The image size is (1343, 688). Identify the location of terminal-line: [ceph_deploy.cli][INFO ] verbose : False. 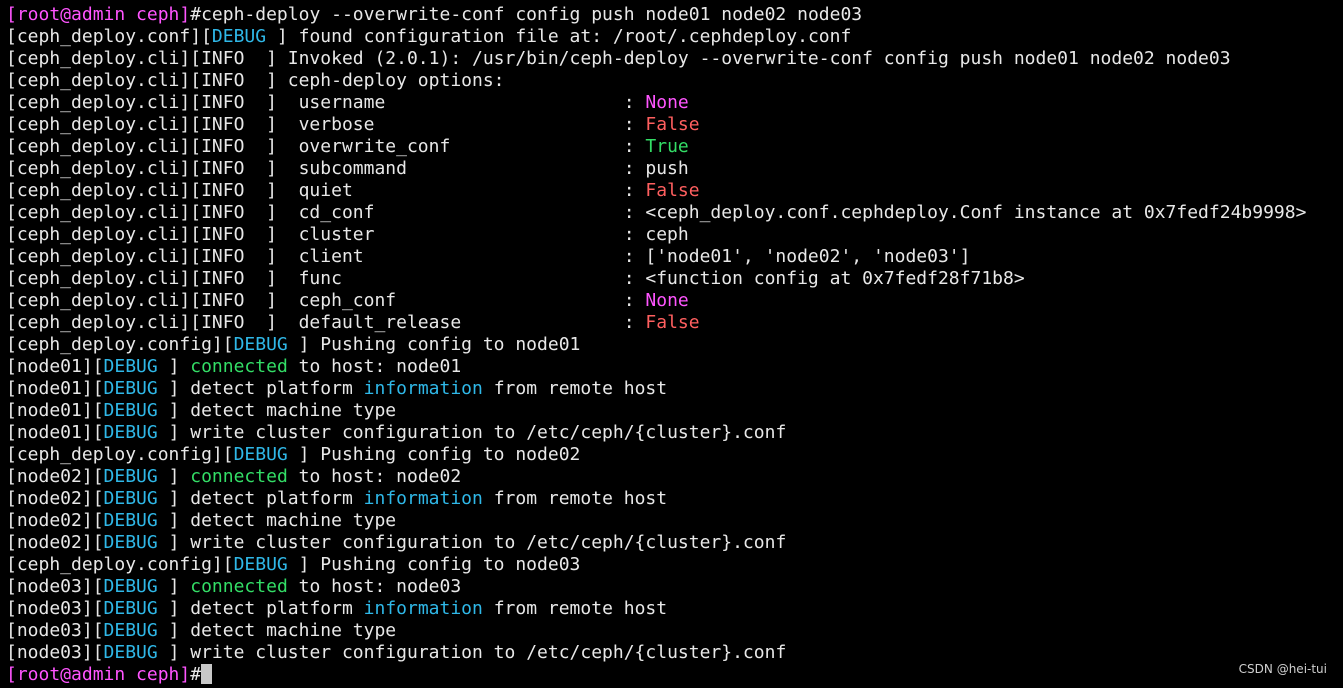
(671, 125).